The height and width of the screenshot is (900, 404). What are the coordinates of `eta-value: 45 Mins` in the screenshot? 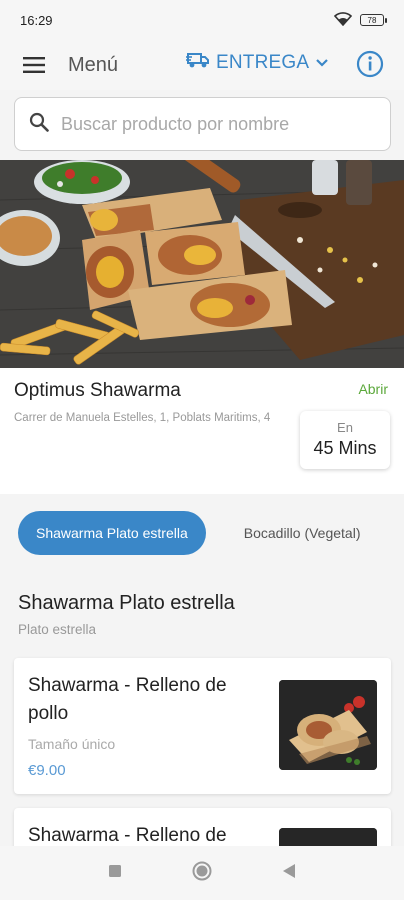 It's located at (345, 448).